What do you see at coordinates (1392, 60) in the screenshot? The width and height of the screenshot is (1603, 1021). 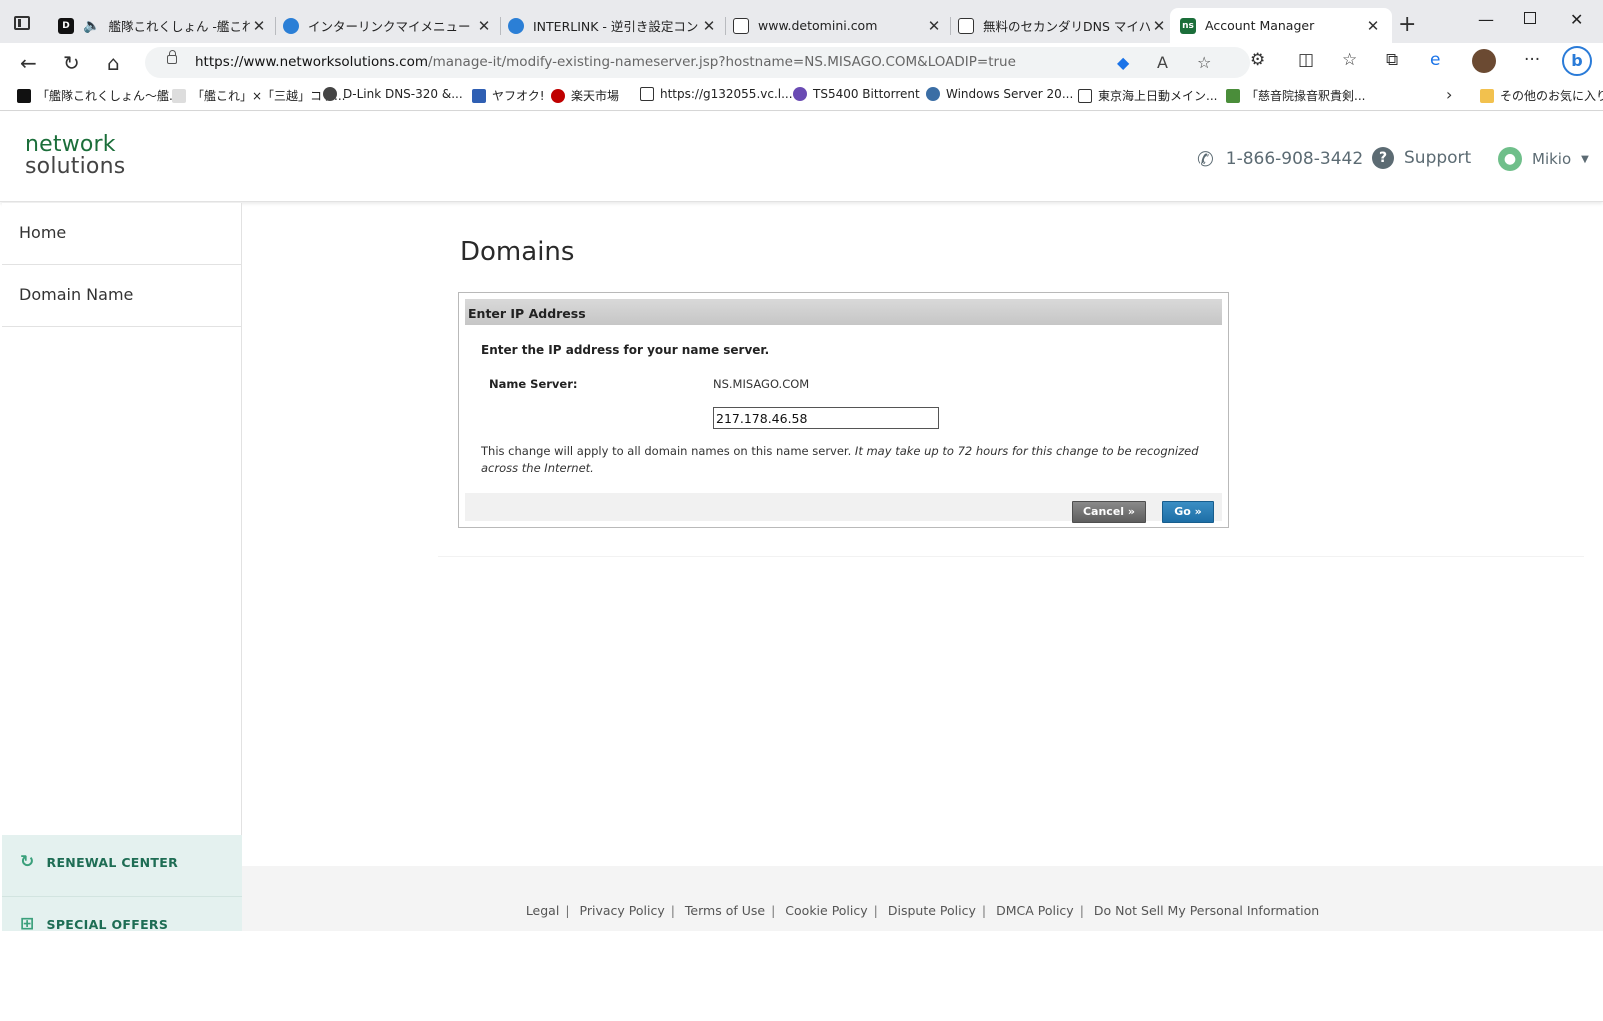 I see `collections-icon: ⧉` at bounding box center [1392, 60].